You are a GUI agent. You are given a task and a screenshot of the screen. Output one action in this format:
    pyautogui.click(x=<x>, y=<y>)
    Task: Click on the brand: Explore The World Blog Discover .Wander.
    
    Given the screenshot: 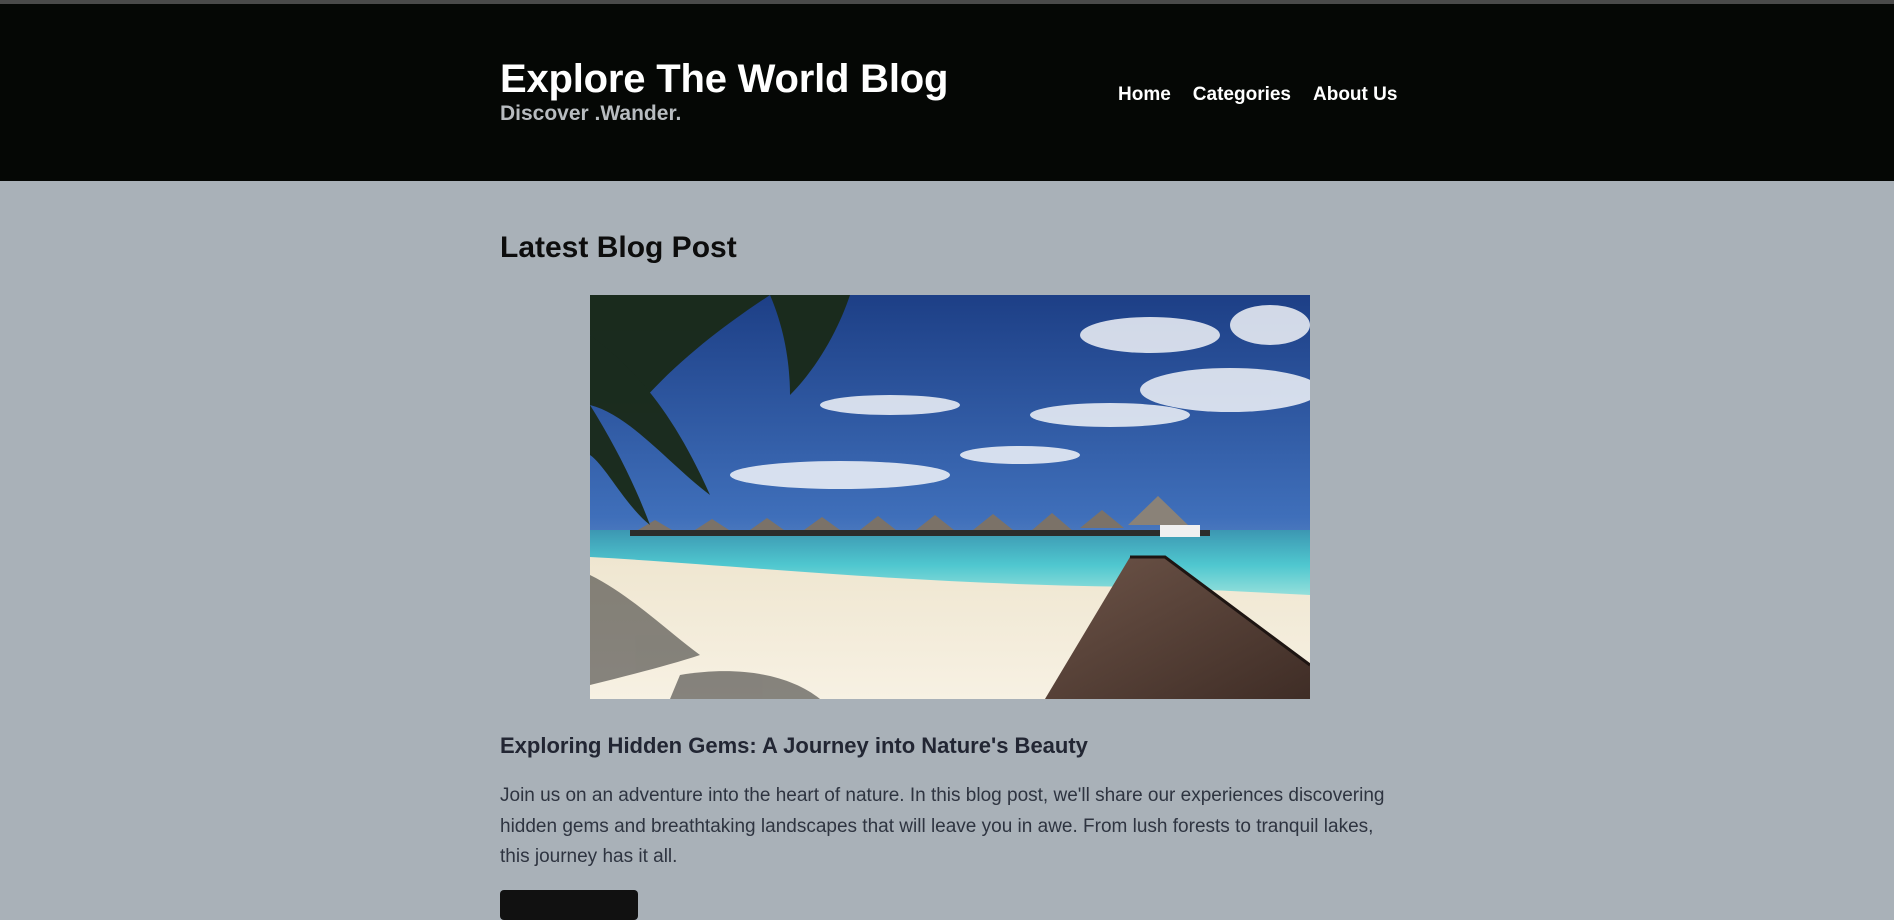 What is the action you would take?
    pyautogui.click(x=724, y=91)
    